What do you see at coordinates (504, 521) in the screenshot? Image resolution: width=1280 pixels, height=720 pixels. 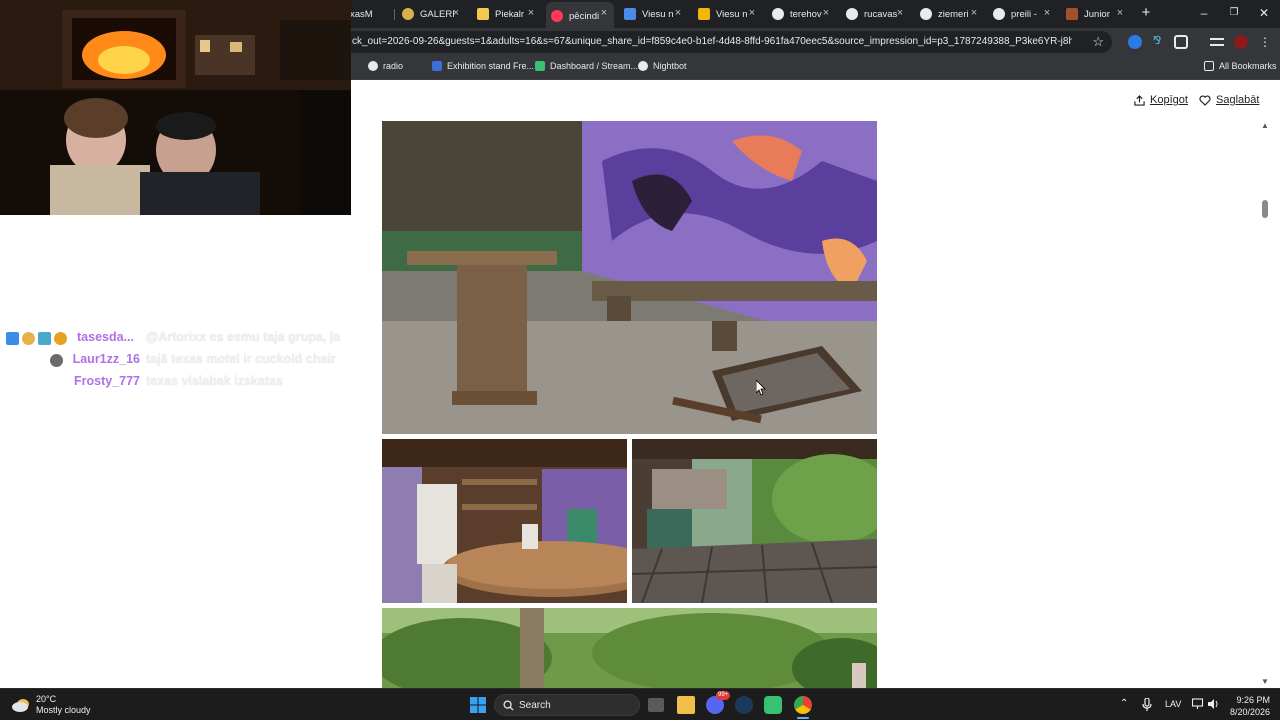 I see `listing-photo-kitchen` at bounding box center [504, 521].